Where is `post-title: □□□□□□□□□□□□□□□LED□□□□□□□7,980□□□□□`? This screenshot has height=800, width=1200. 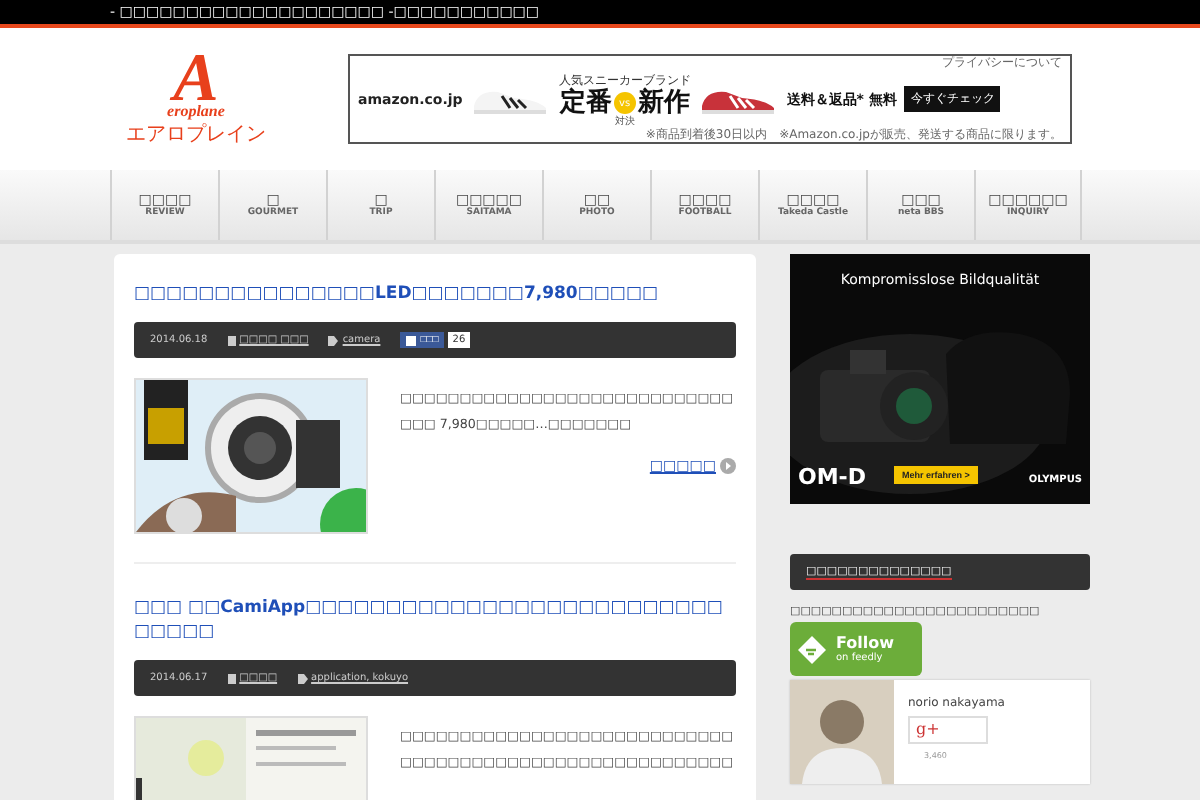
post-title: □□□□□□□□□□□□□□□LED□□□□□□□7,980□□□□□ is located at coordinates (435, 294).